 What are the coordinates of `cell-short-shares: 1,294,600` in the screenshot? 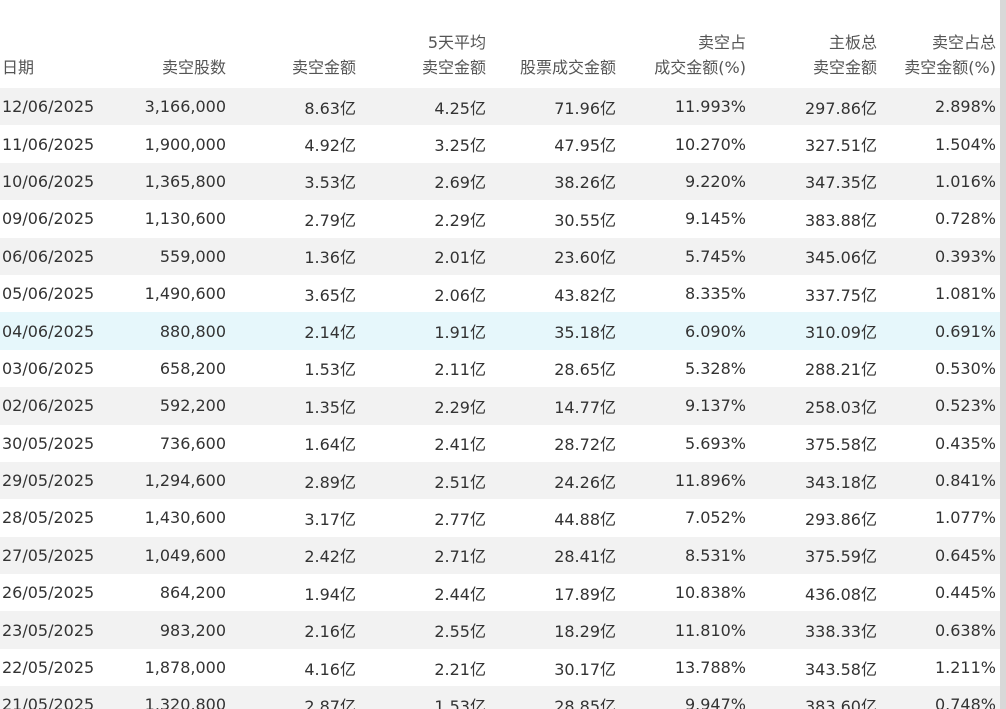 It's located at (185, 481).